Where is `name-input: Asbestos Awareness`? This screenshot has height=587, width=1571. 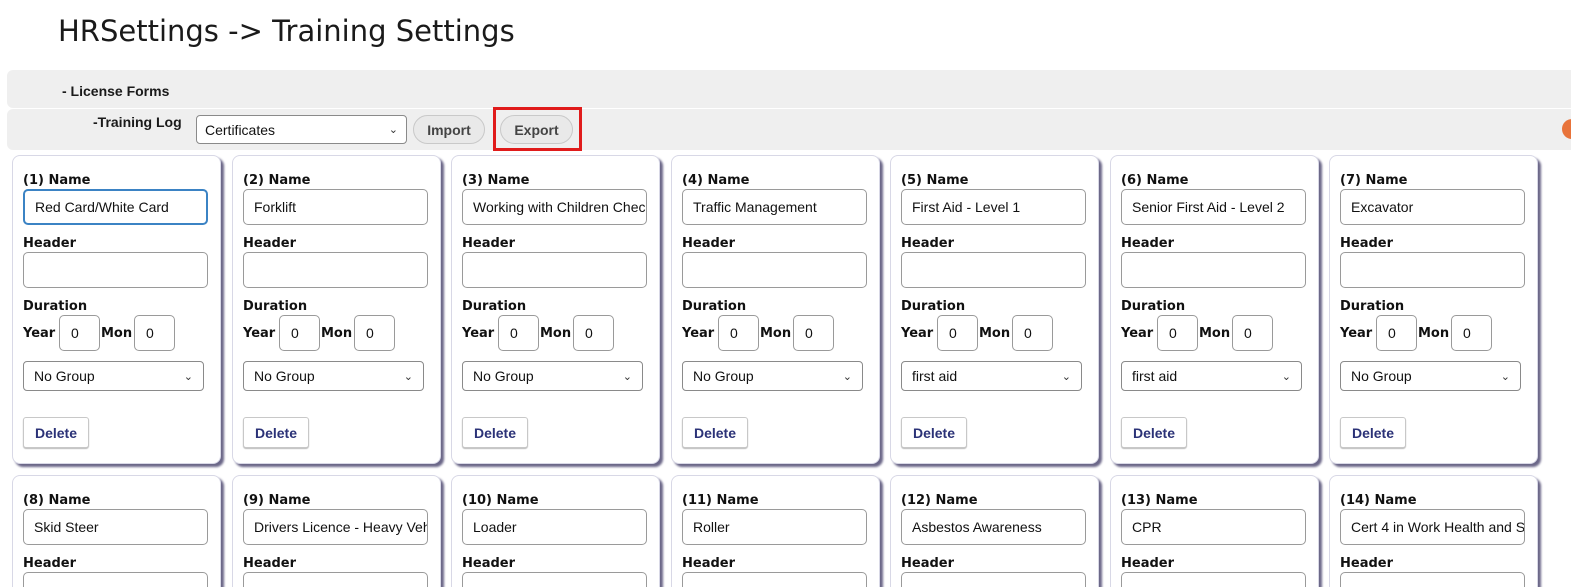
name-input: Asbestos Awareness is located at coordinates (993, 527).